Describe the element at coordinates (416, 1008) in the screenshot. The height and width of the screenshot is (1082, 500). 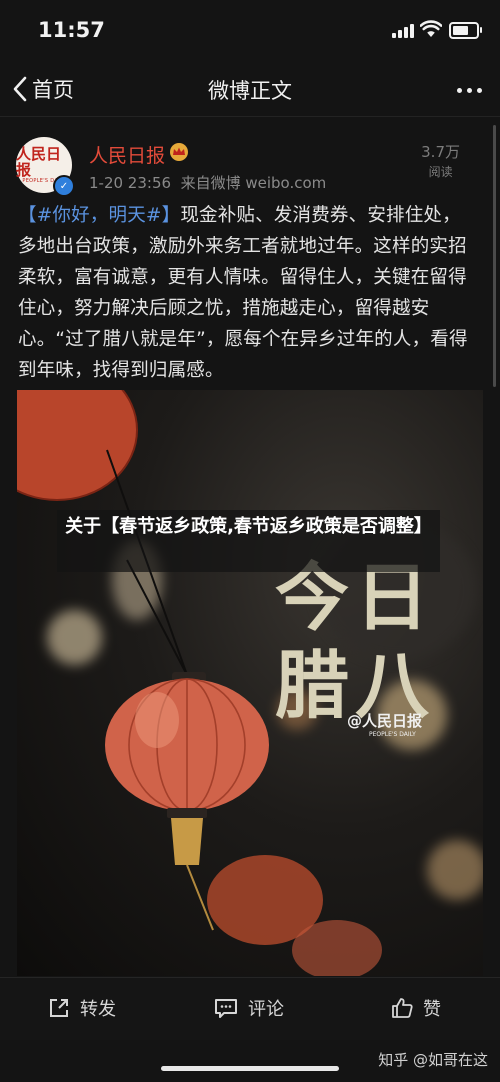
I see `like-button: 赞` at that location.